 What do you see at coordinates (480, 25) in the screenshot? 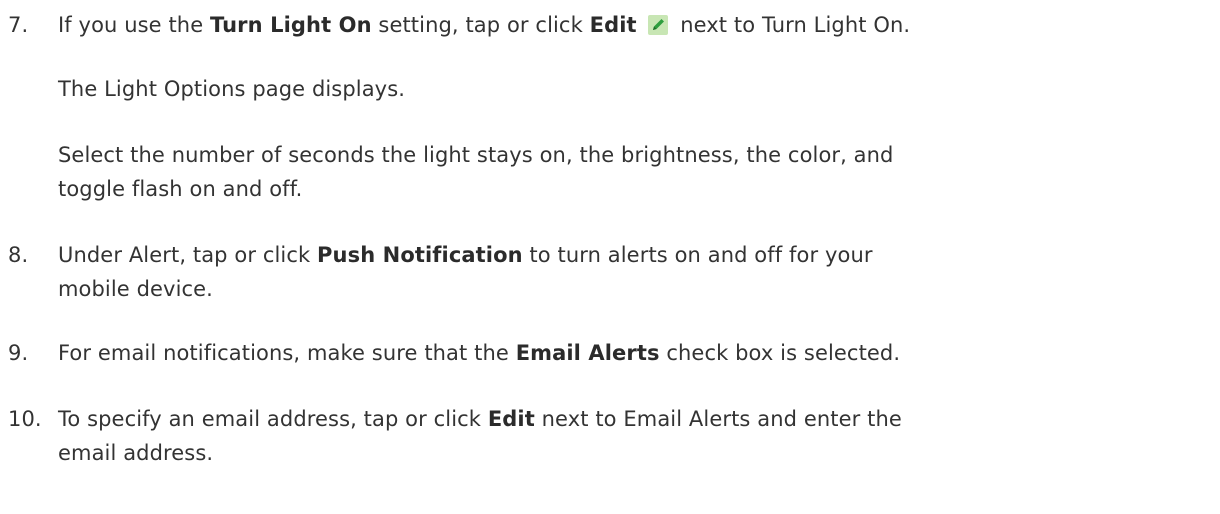
I see `step-text-mid: setting, tap or click` at bounding box center [480, 25].